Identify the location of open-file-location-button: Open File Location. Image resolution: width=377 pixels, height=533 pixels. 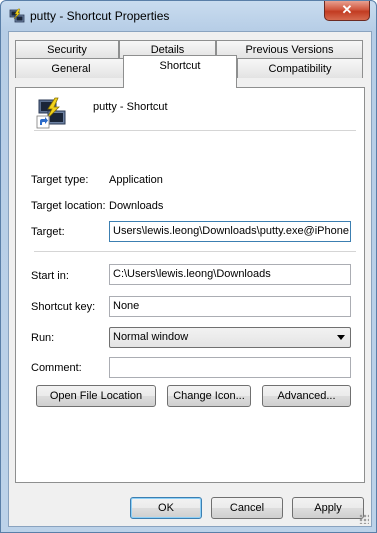
(96, 396).